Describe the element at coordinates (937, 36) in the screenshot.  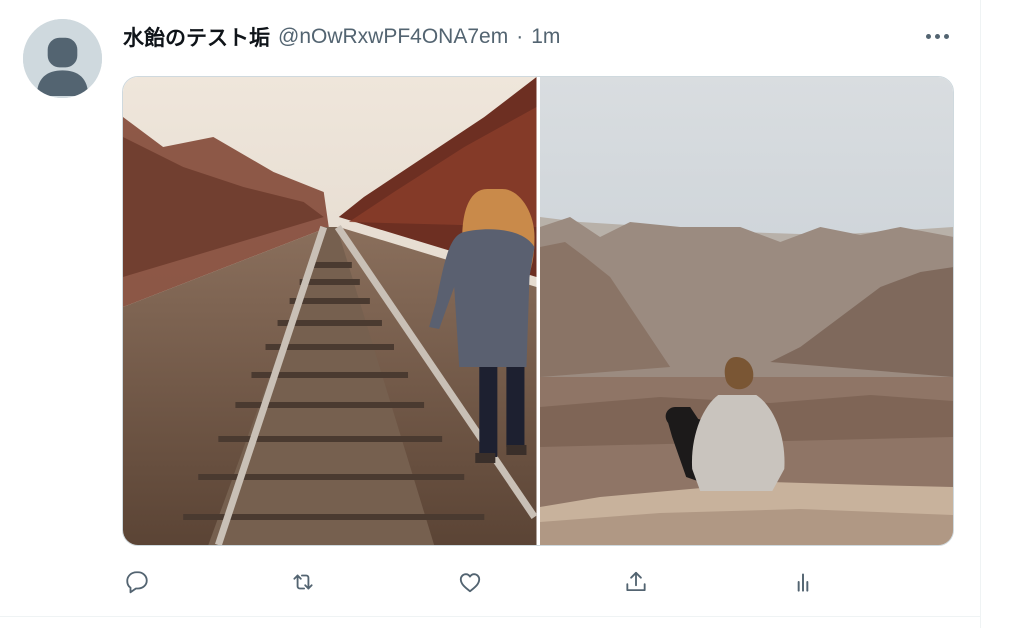
I see `more-icon` at that location.